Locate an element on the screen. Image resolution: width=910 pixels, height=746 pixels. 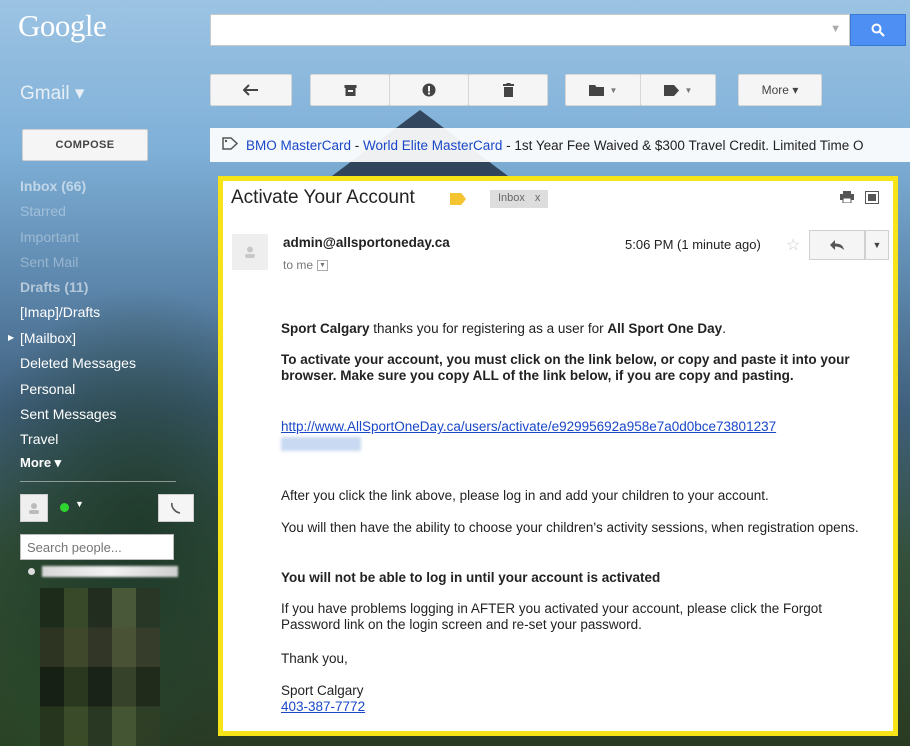
folder-icon is located at coordinates (596, 90).